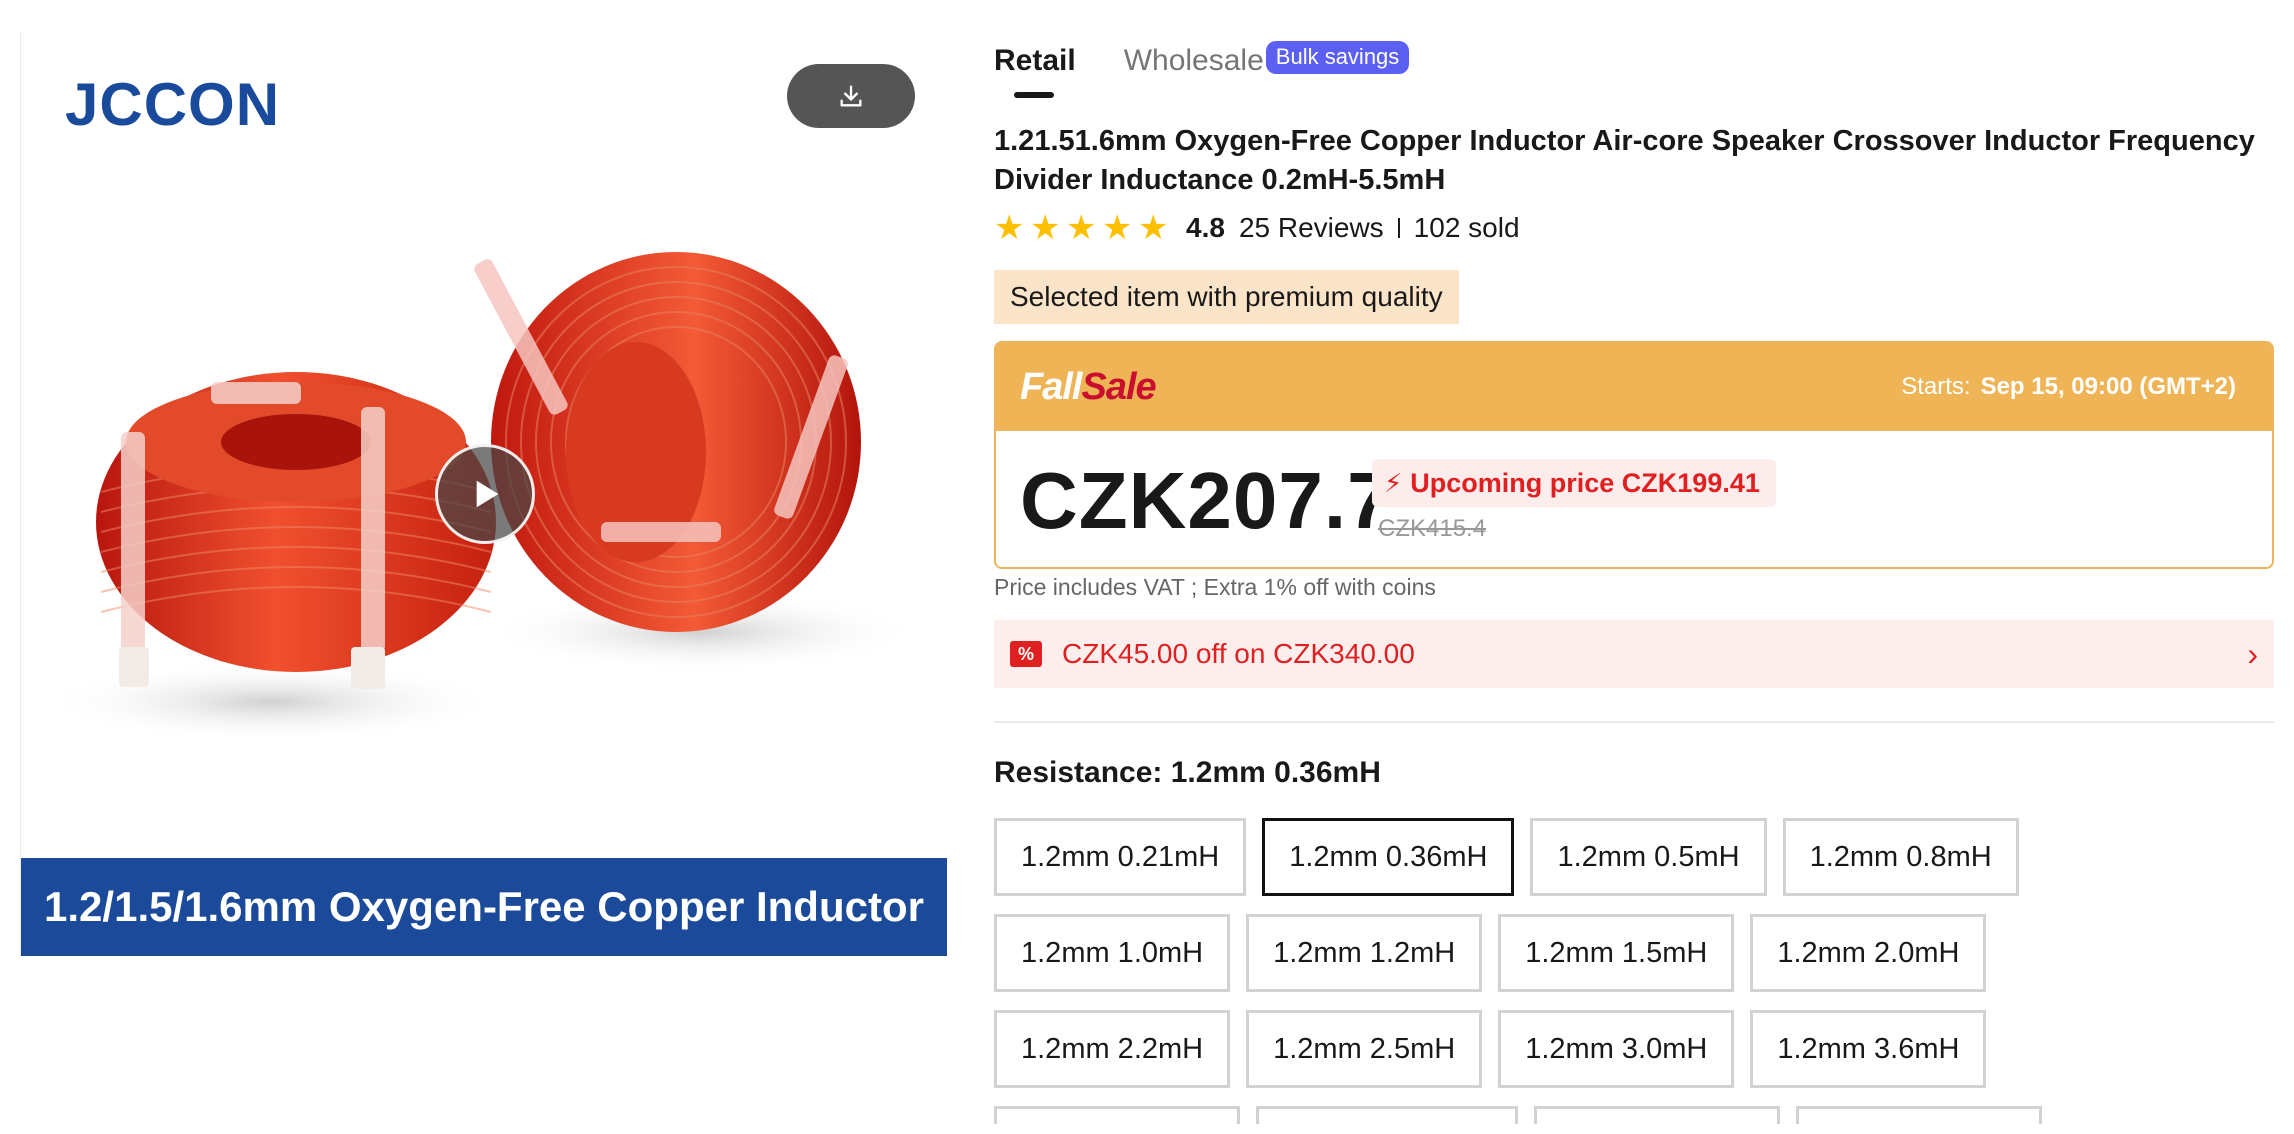  I want to click on sold-count: 102 sold, so click(1466, 227).